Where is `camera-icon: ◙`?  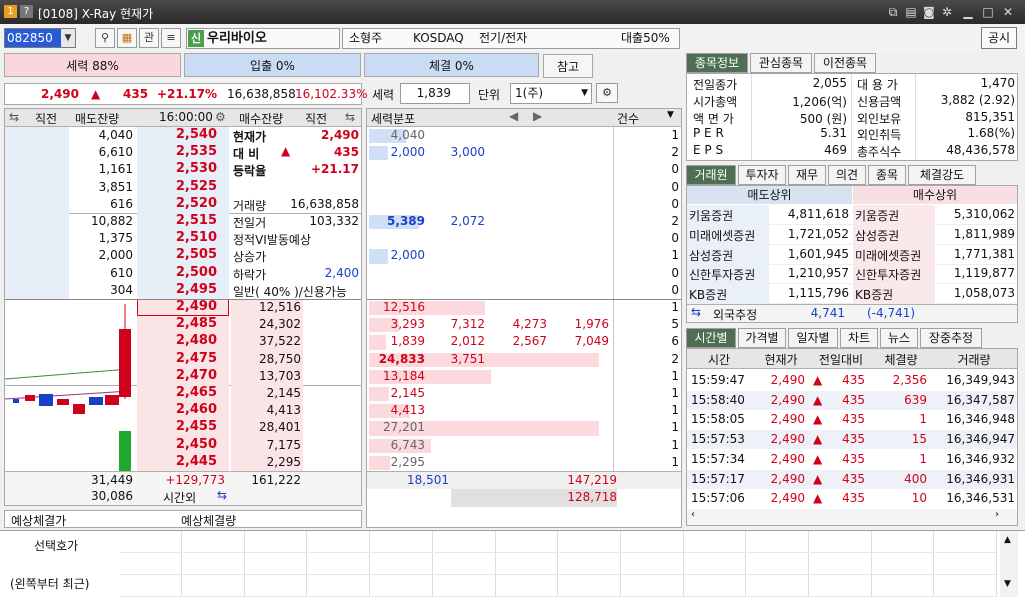 camera-icon: ◙ is located at coordinates (929, 12).